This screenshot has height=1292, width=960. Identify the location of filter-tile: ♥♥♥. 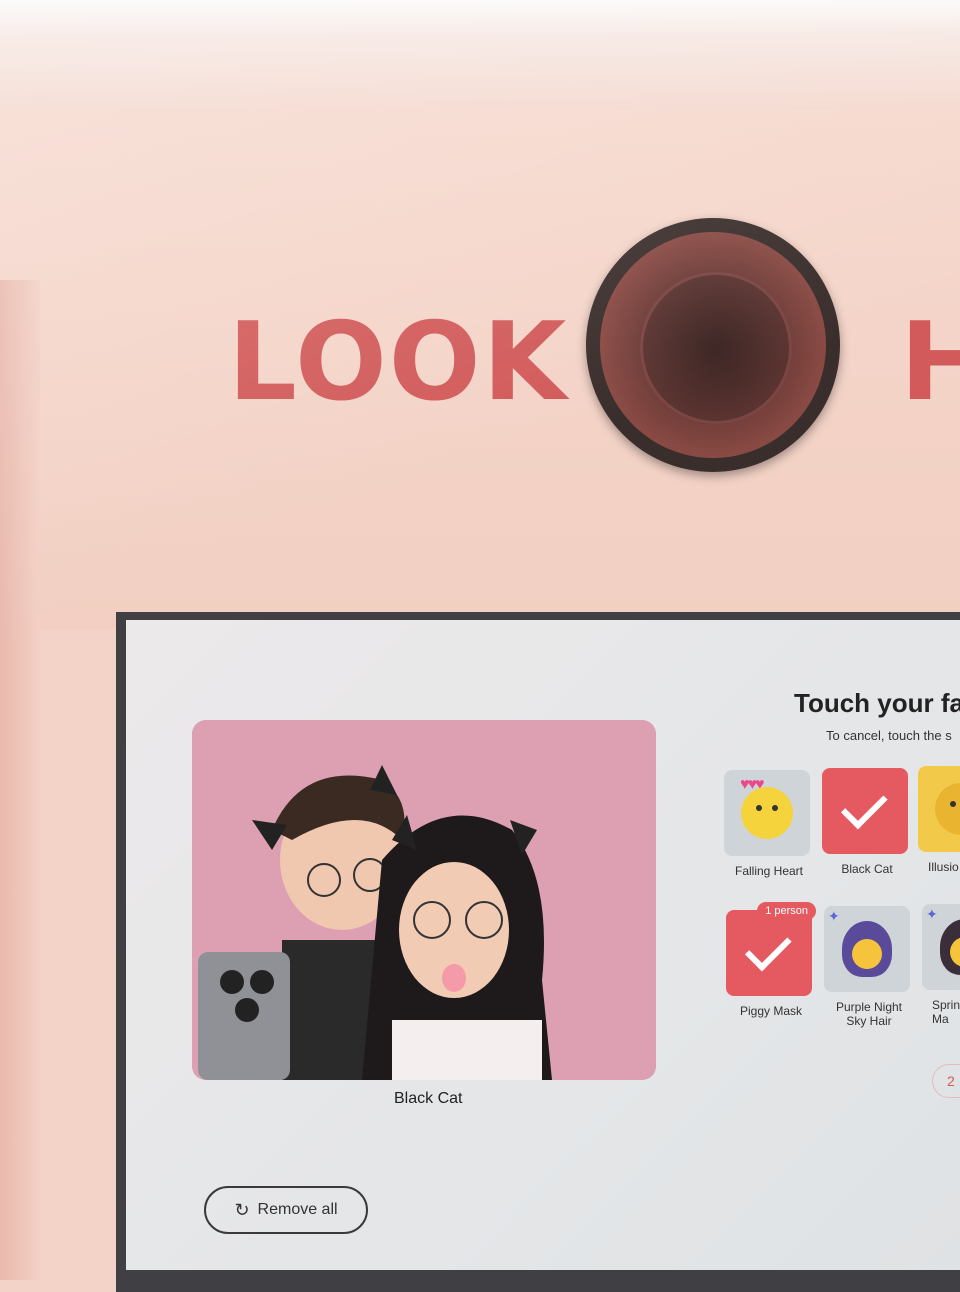
(767, 813).